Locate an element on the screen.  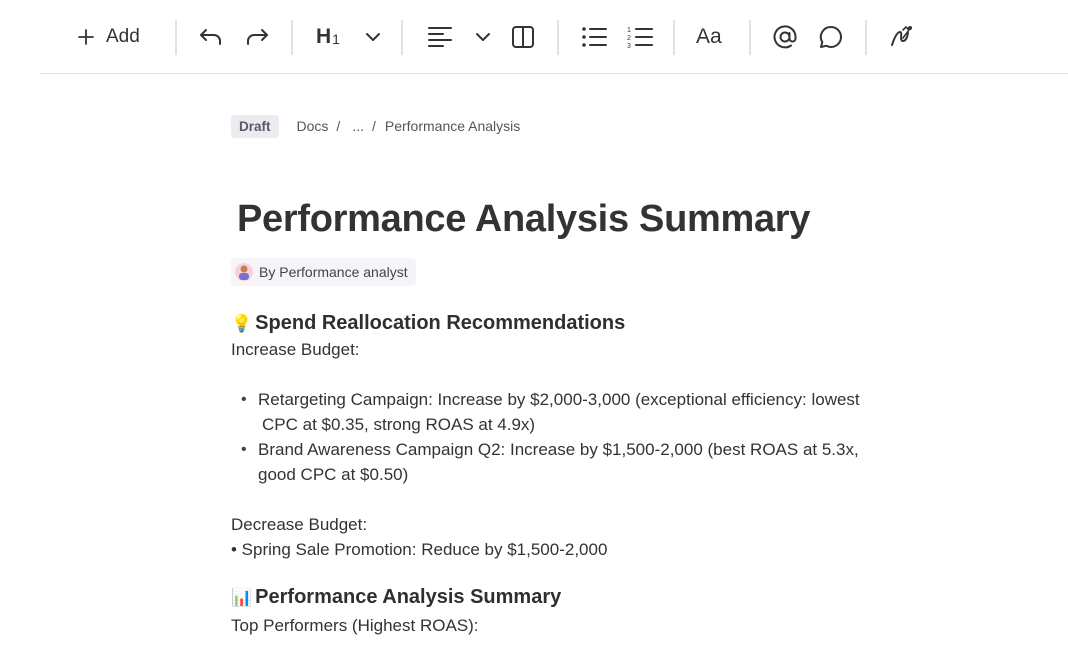
subheading-top-performers: Top Performers (Highest ROAS): is located at coordinates (355, 626).